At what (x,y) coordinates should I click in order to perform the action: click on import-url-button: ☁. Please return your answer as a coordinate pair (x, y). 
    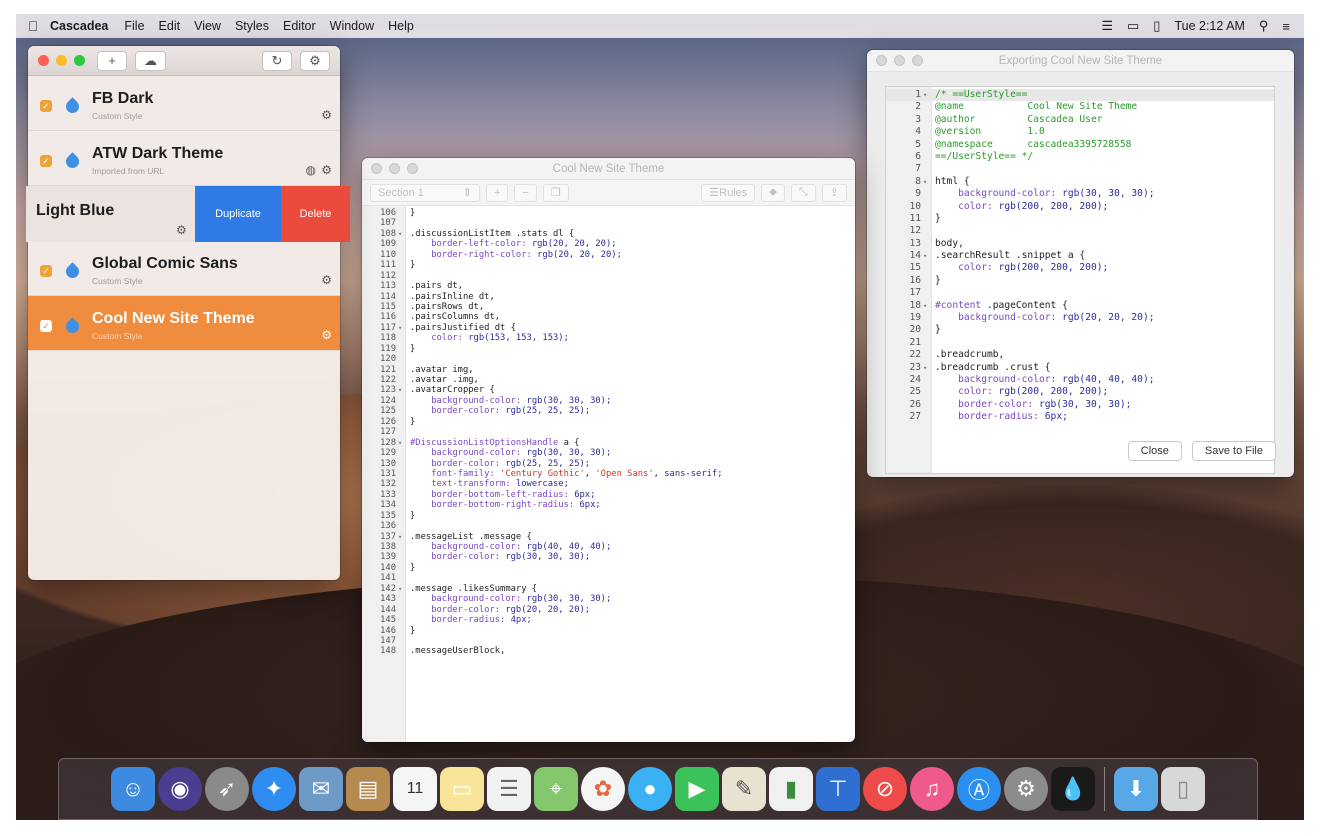
    Looking at the image, I should click on (150, 60).